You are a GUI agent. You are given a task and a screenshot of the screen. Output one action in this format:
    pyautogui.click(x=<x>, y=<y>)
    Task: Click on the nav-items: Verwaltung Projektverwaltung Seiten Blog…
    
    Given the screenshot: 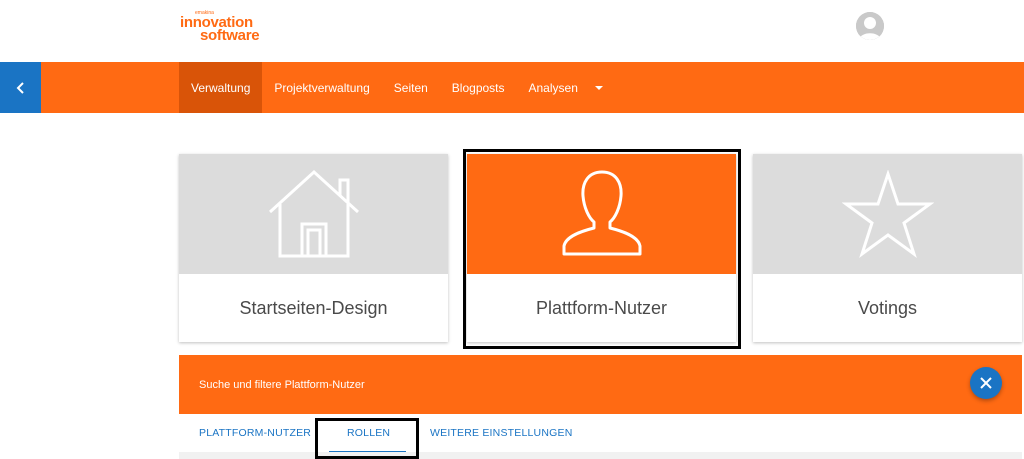 What is the action you would take?
    pyautogui.click(x=395, y=87)
    